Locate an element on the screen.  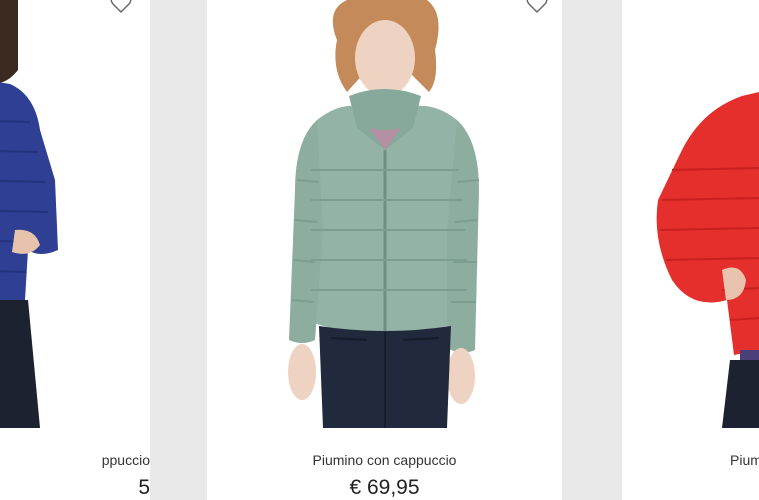
product-info-blue: ppuccio 5 is located at coordinates (75, 464).